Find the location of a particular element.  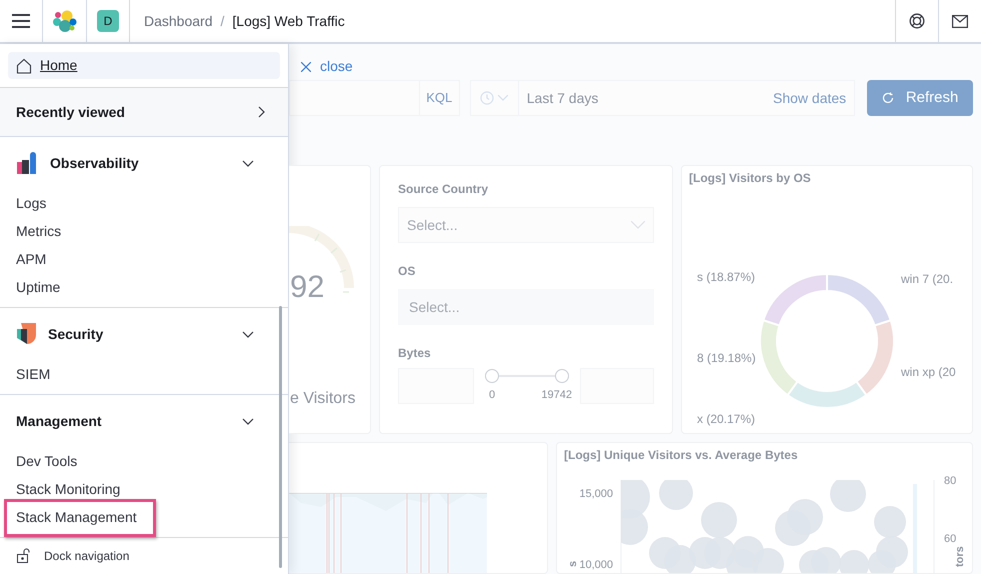

axis-tick-label: 60 is located at coordinates (950, 539).